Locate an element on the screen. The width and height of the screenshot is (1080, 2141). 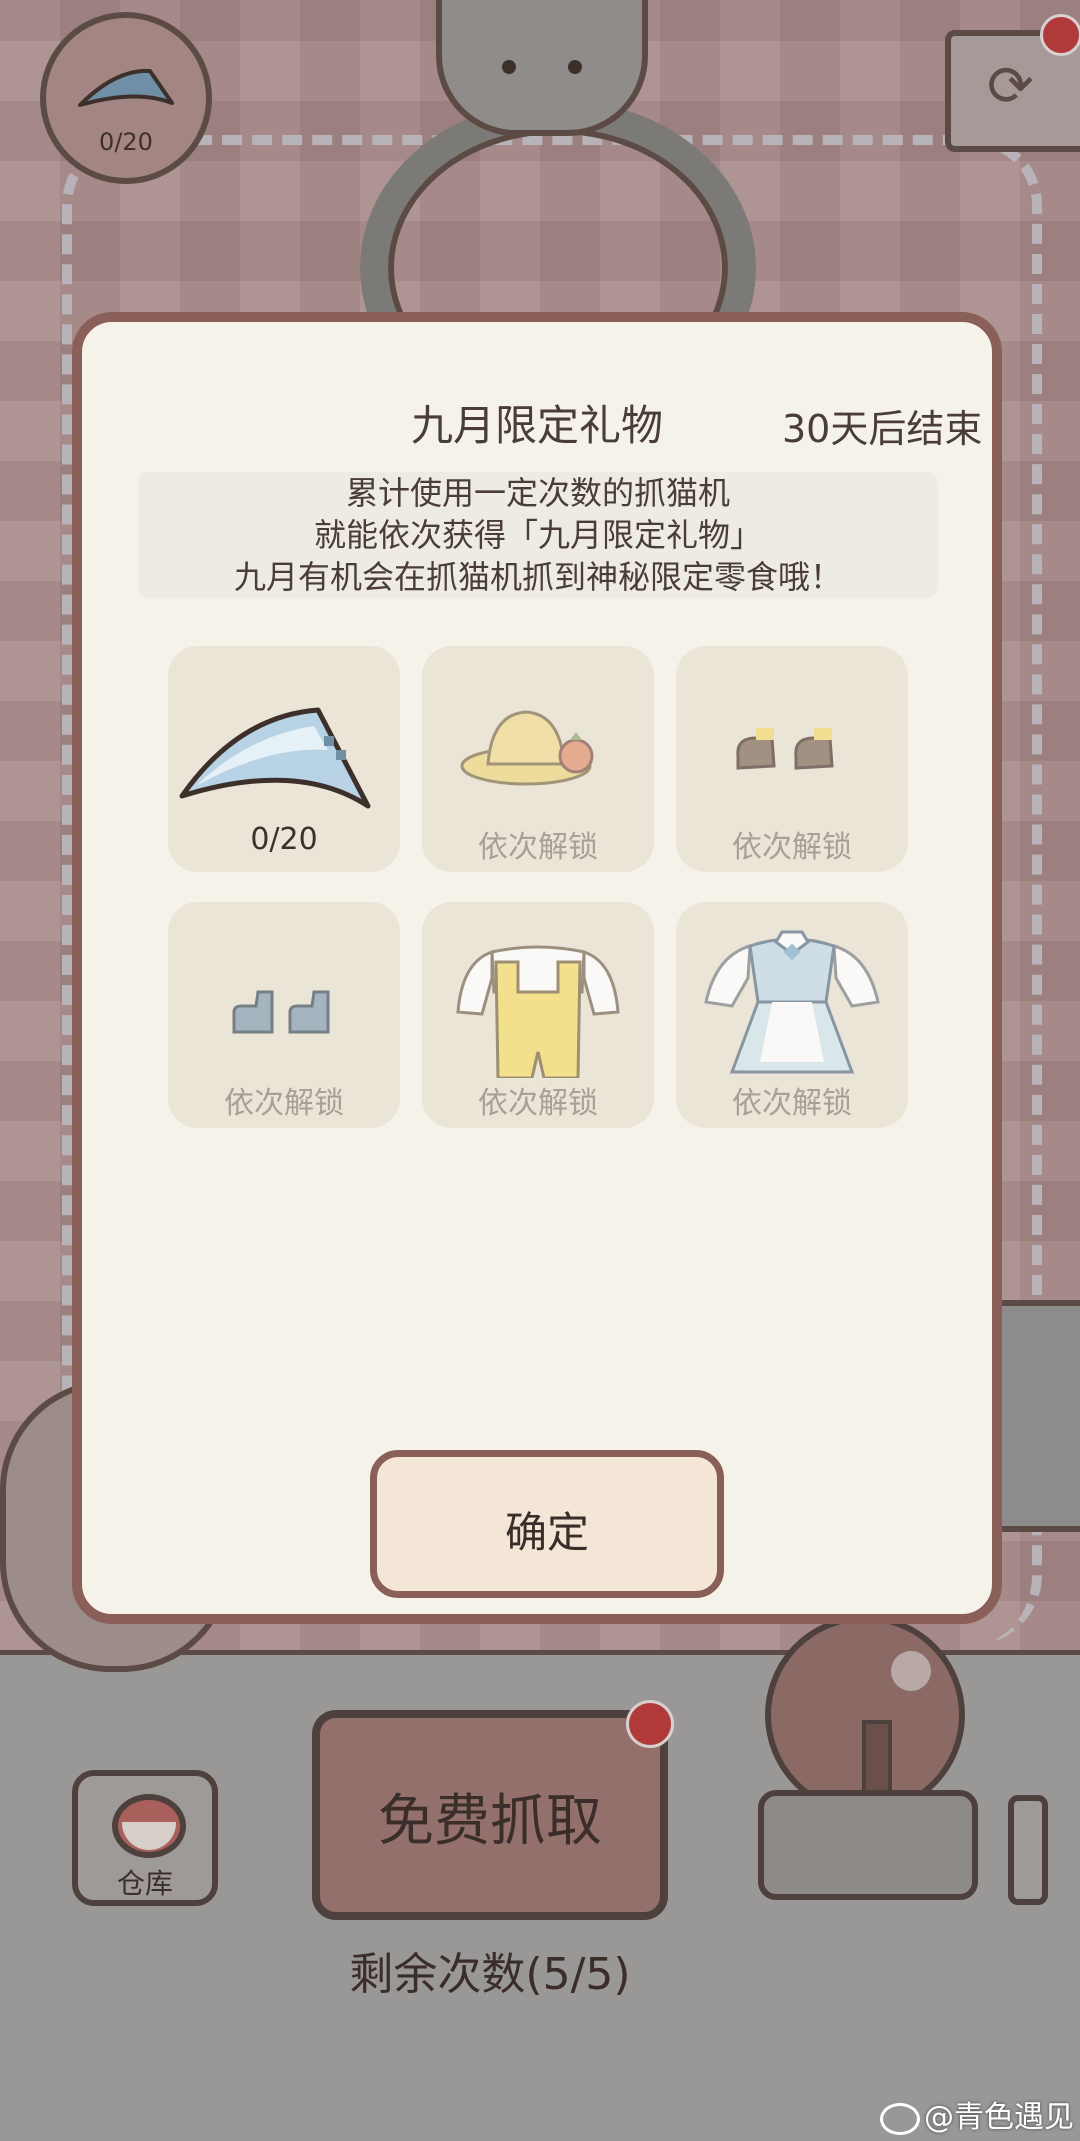
warehouse-label: 仓库 is located at coordinates (144, 1883).